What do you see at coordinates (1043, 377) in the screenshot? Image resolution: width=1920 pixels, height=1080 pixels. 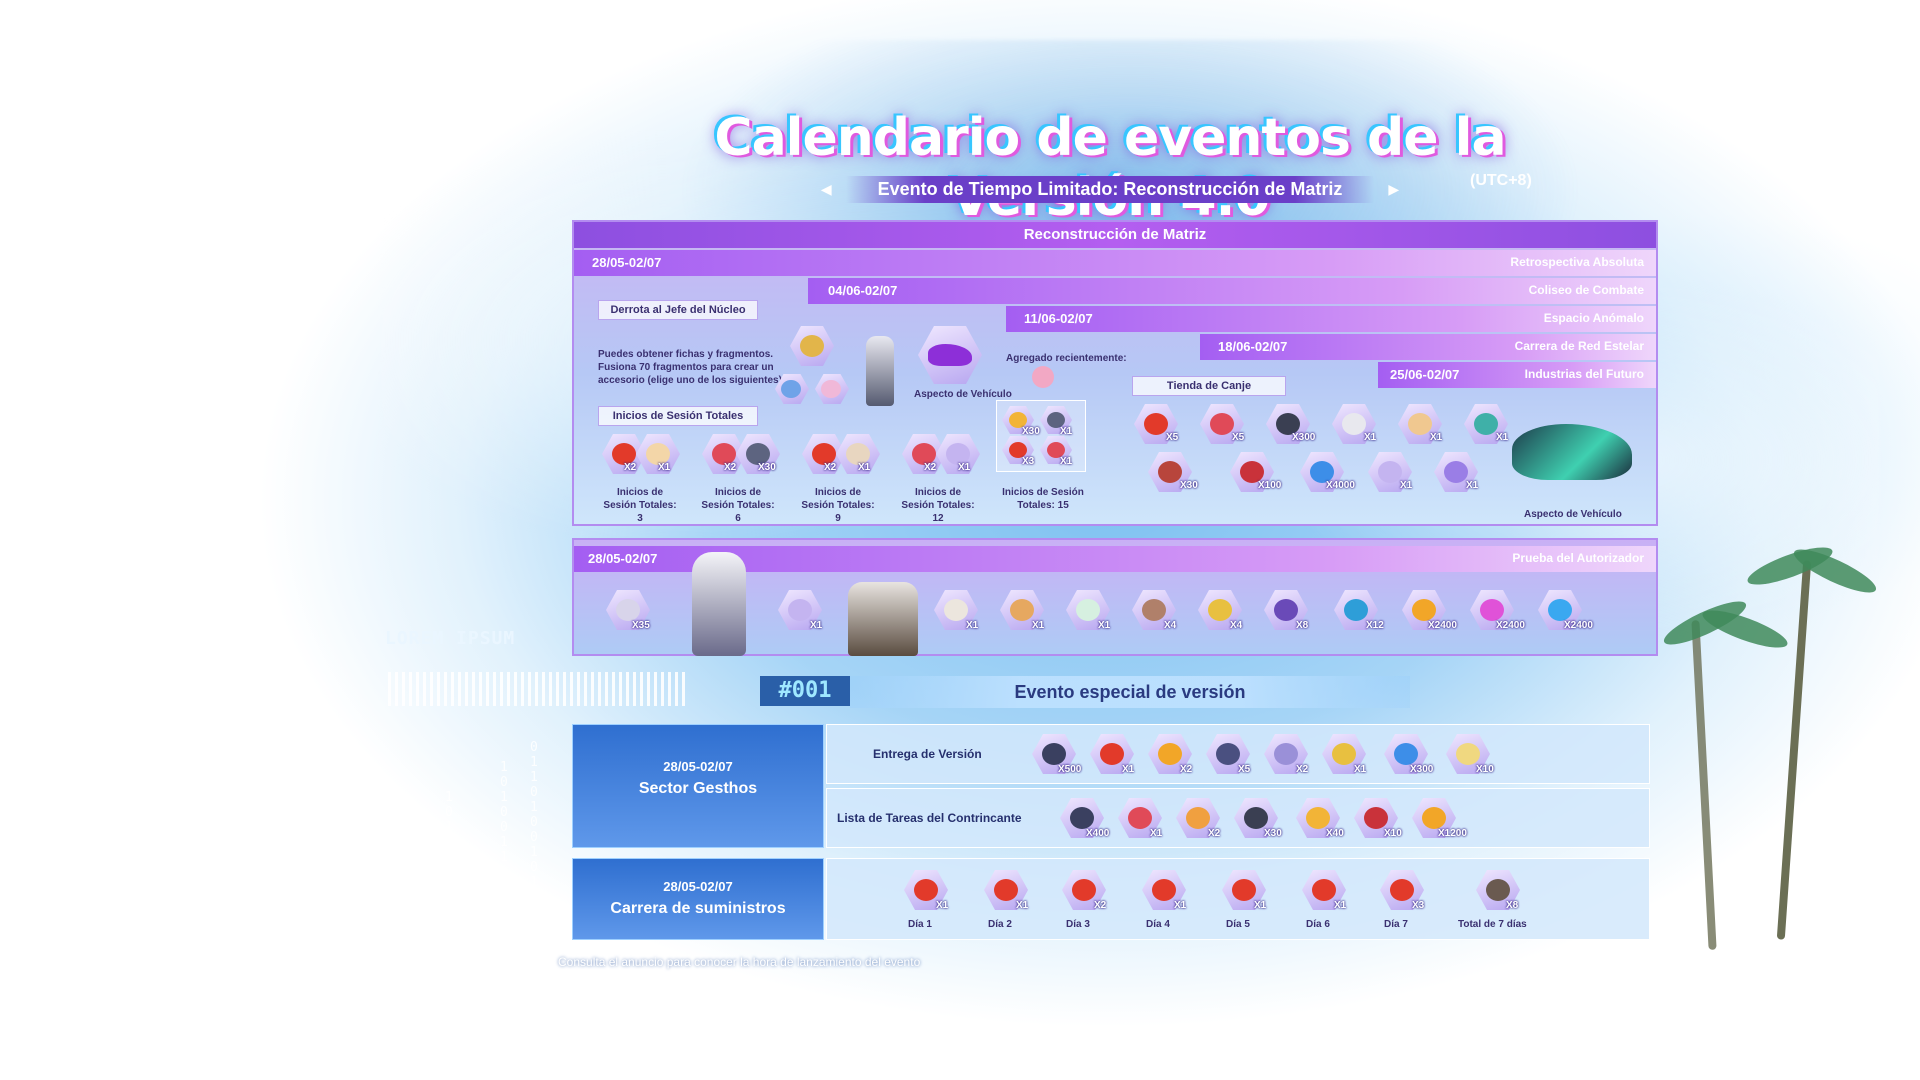 I see `umbrella-icon` at bounding box center [1043, 377].